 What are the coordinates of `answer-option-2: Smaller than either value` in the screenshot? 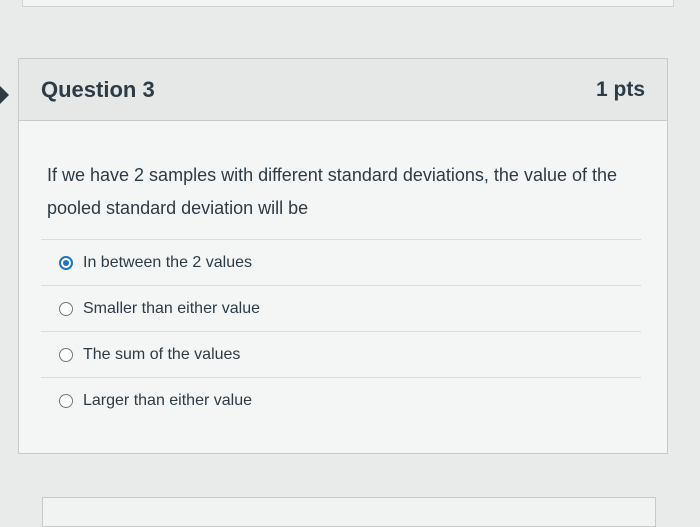 It's located at (341, 308).